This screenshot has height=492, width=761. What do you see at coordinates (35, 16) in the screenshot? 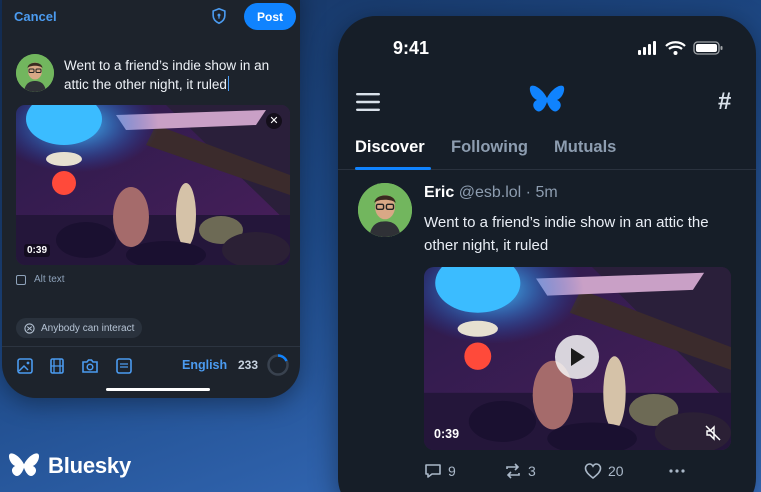
I see `cancel-button: Cancel` at bounding box center [35, 16].